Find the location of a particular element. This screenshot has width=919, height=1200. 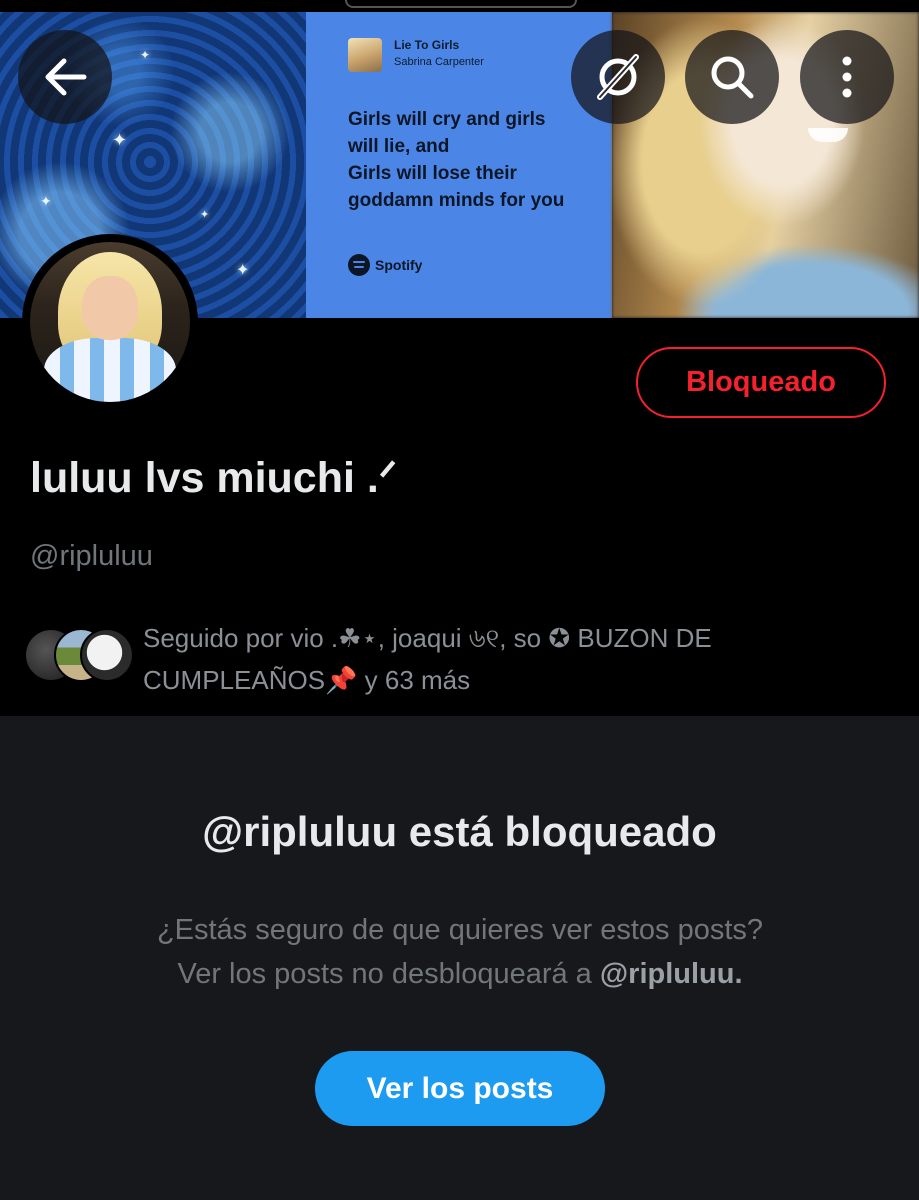

arrow-left-icon is located at coordinates (66, 77).